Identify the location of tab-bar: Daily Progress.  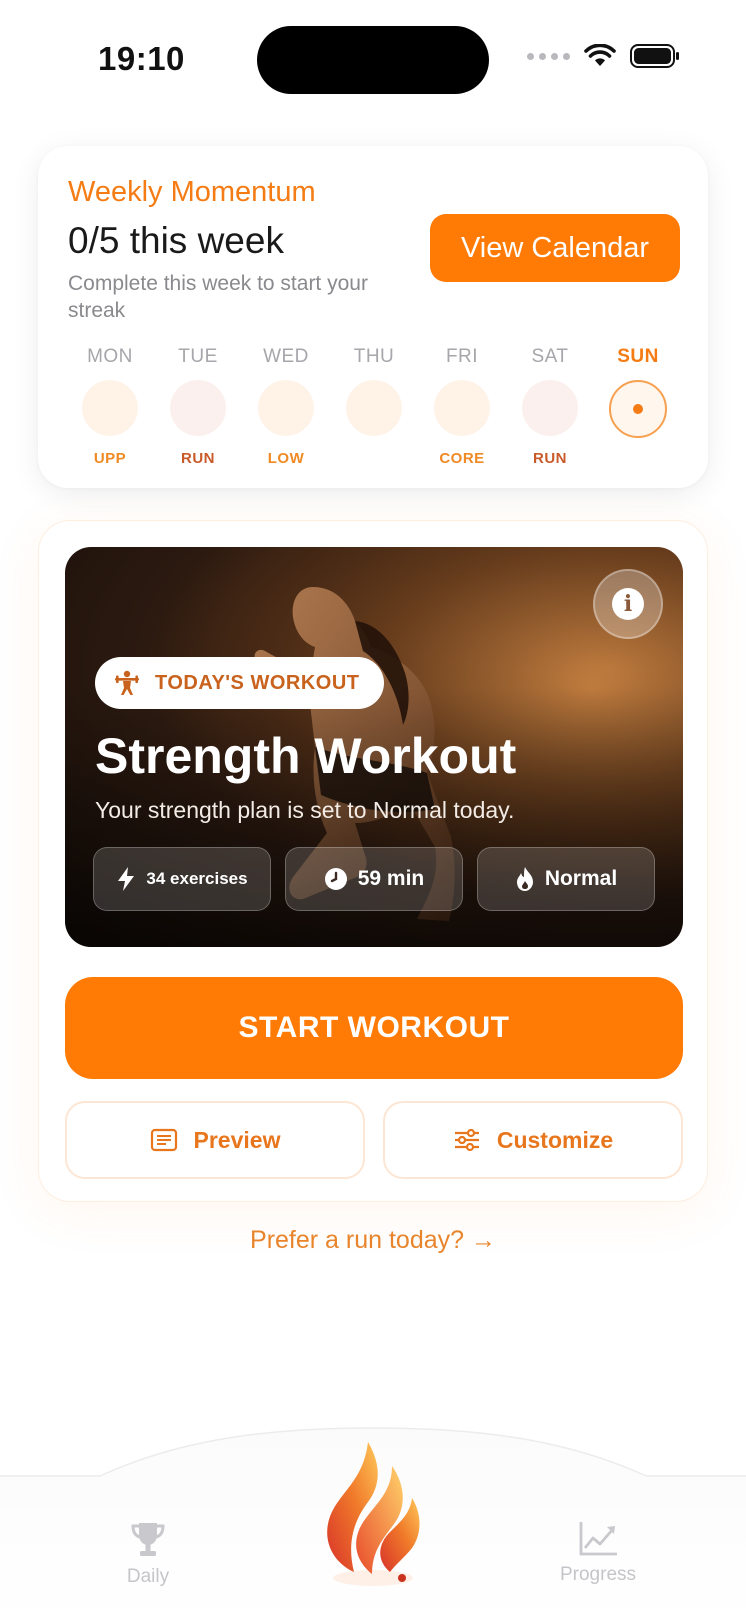
(373, 1521).